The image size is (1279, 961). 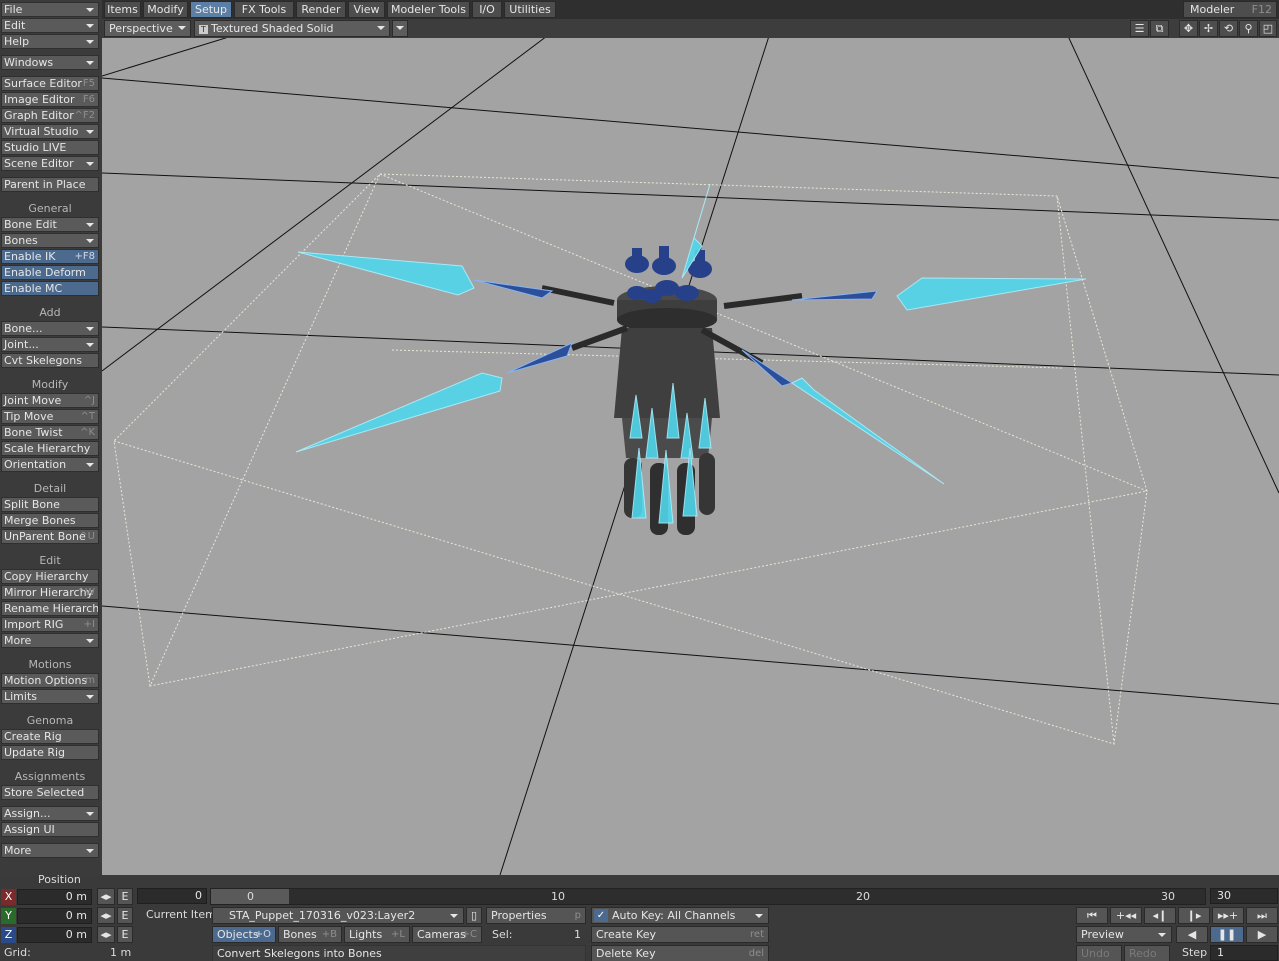 What do you see at coordinates (50, 400) in the screenshot?
I see `joint-move-button: Joint Move ^J` at bounding box center [50, 400].